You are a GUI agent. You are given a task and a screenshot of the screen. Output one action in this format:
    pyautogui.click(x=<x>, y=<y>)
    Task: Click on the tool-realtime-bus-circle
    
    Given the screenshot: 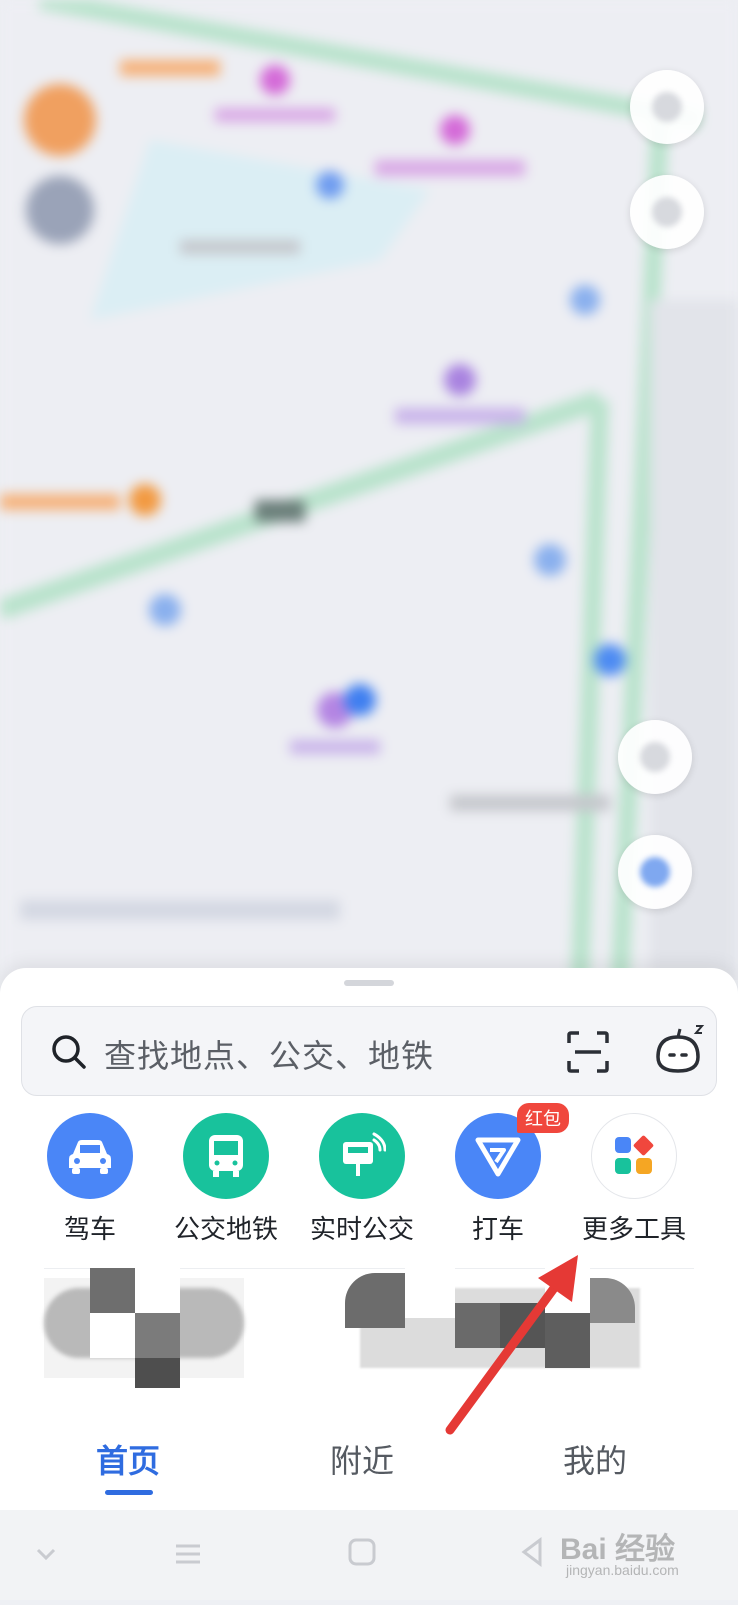 What is the action you would take?
    pyautogui.click(x=362, y=1156)
    